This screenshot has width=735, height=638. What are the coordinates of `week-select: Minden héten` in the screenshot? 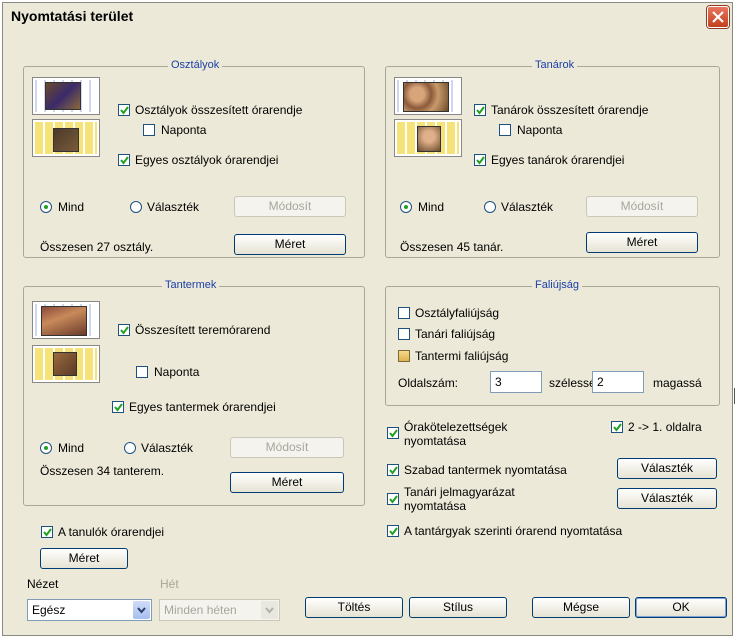 It's located at (219, 610).